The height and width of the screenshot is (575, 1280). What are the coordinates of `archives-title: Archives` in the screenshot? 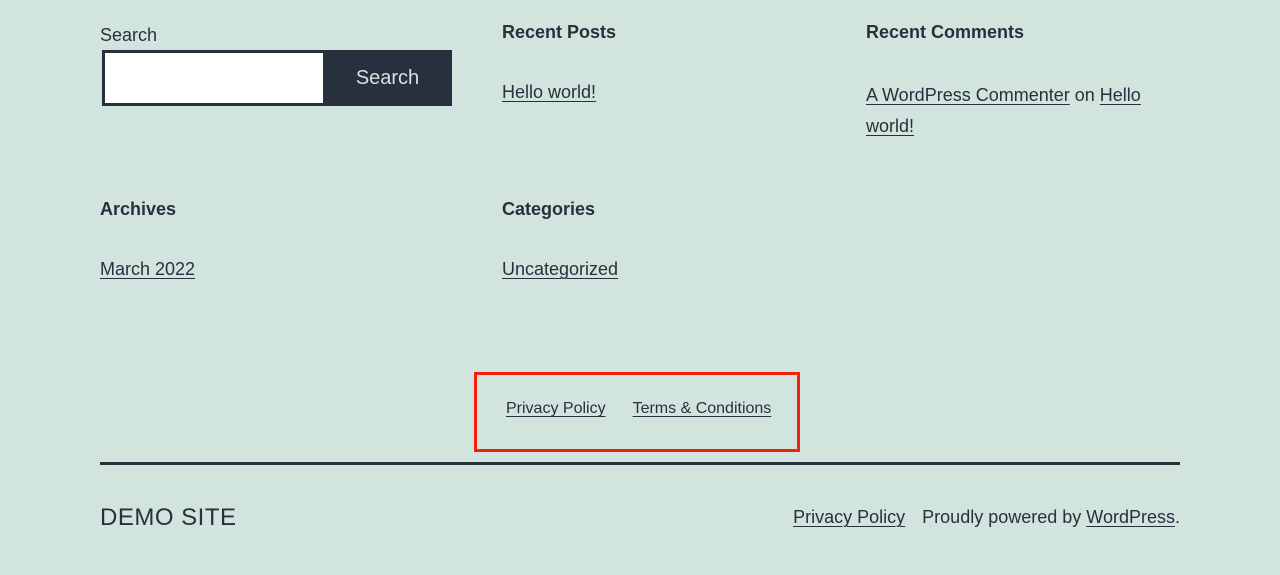 It's located at (138, 209).